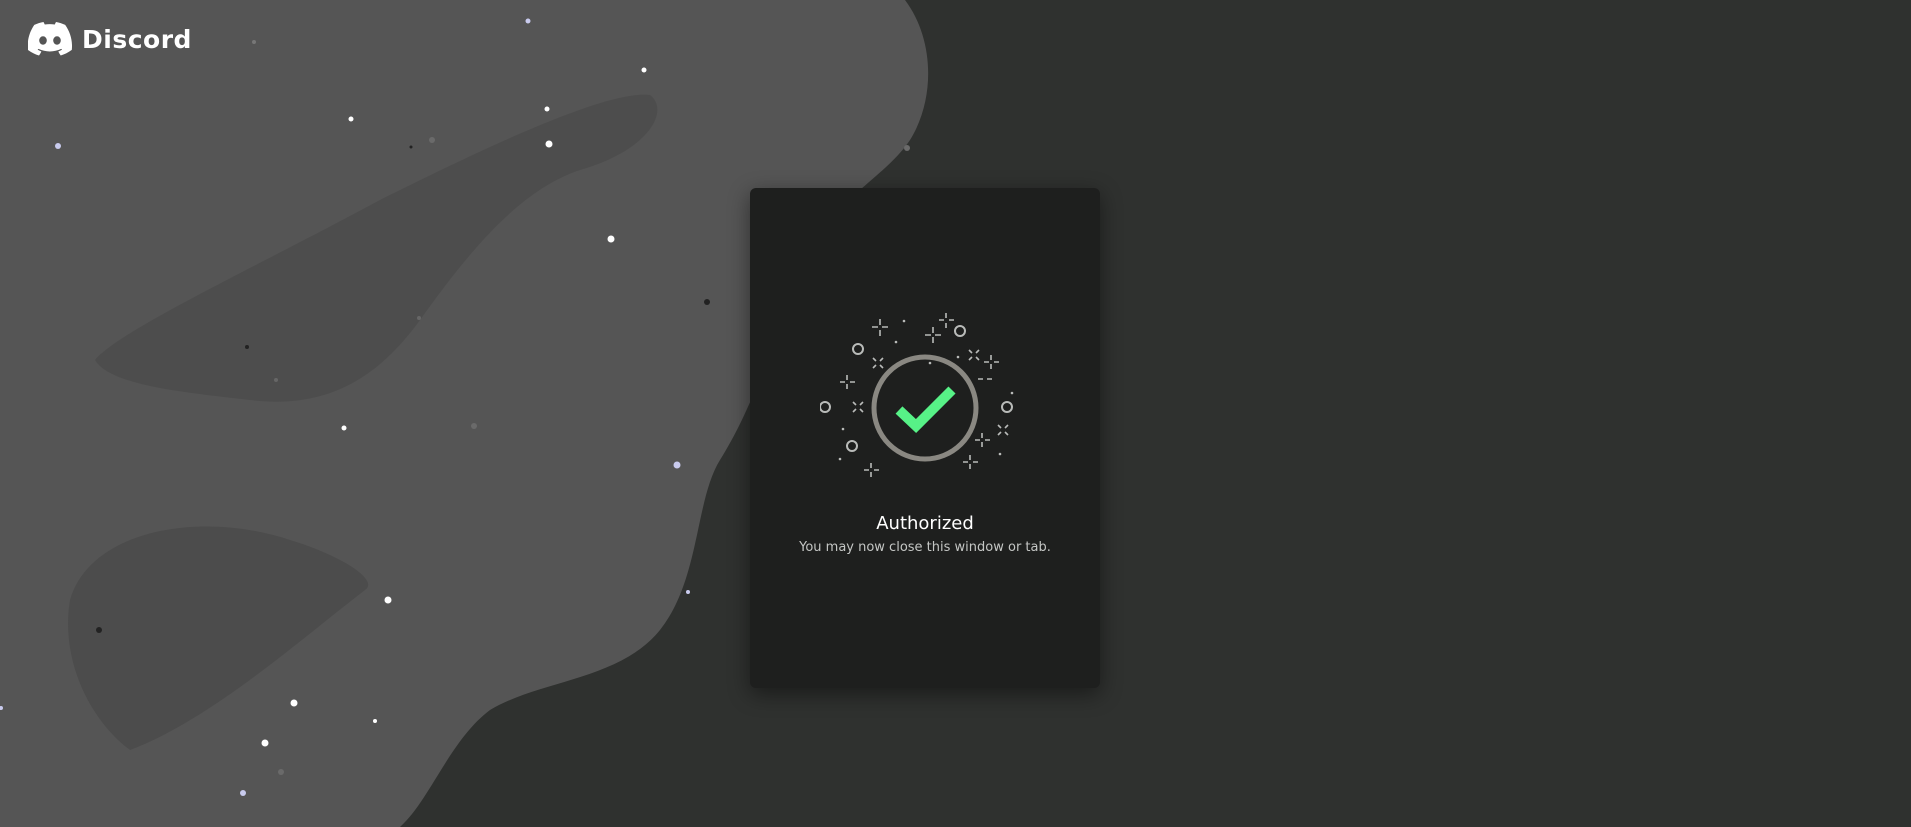  I want to click on discord-clyde-icon, so click(50, 39).